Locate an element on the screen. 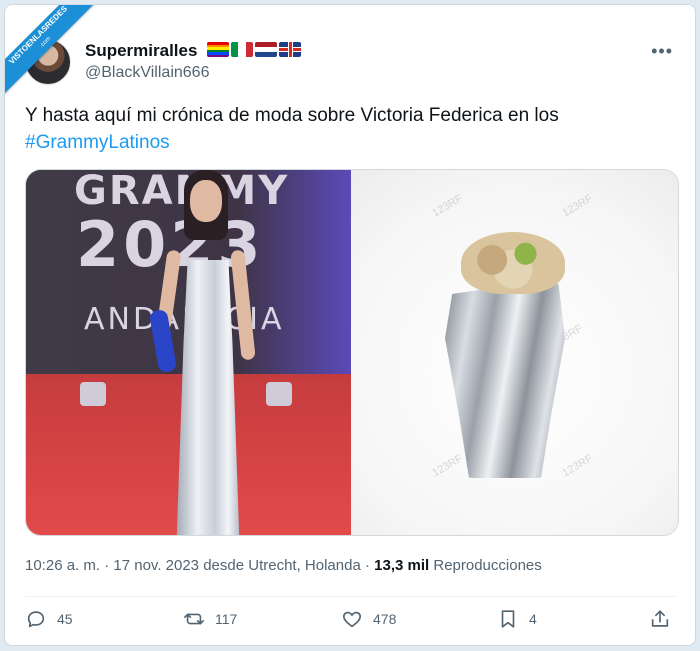 Image resolution: width=700 pixels, height=651 pixels. watermark-ribbon: VISTOENLASREDES .com is located at coordinates (55, 55).